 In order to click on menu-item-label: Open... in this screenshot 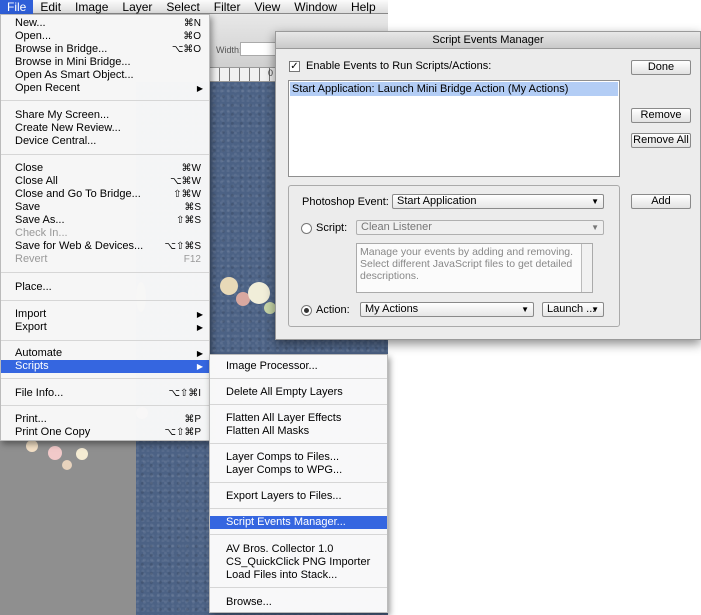, I will do `click(33, 36)`.